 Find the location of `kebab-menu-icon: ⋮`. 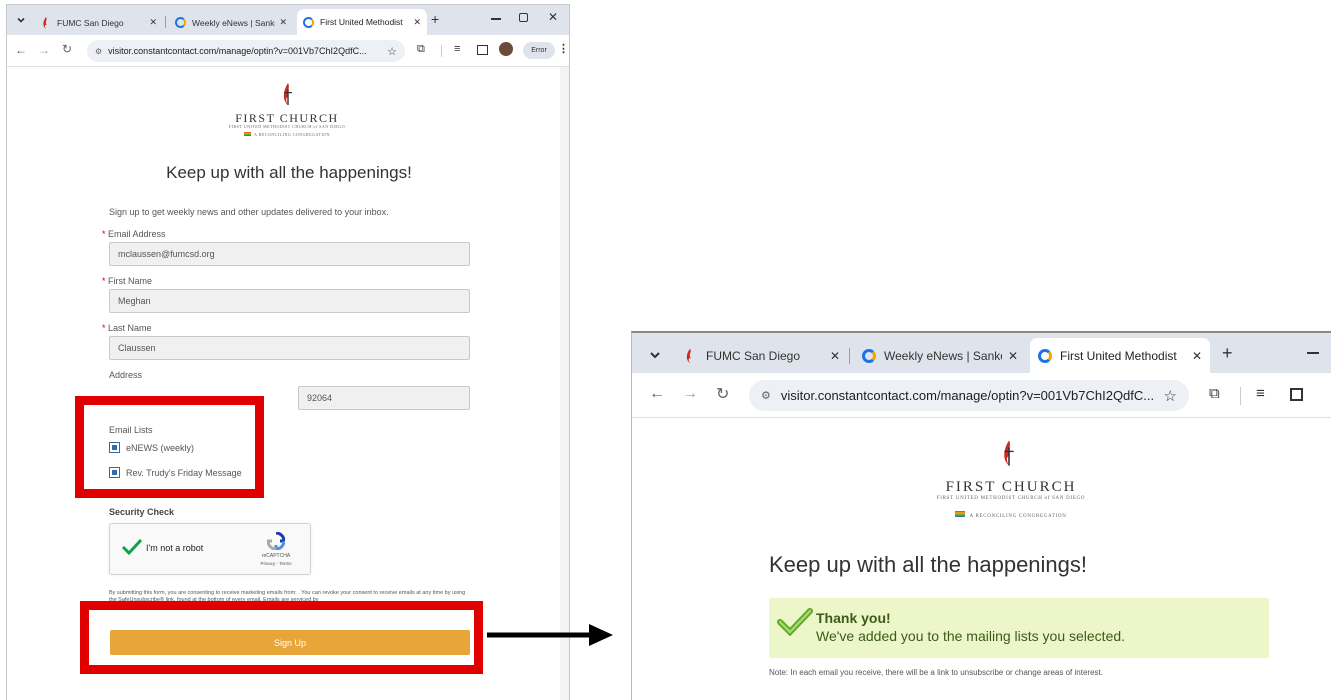

kebab-menu-icon: ⋮ is located at coordinates (563, 48).